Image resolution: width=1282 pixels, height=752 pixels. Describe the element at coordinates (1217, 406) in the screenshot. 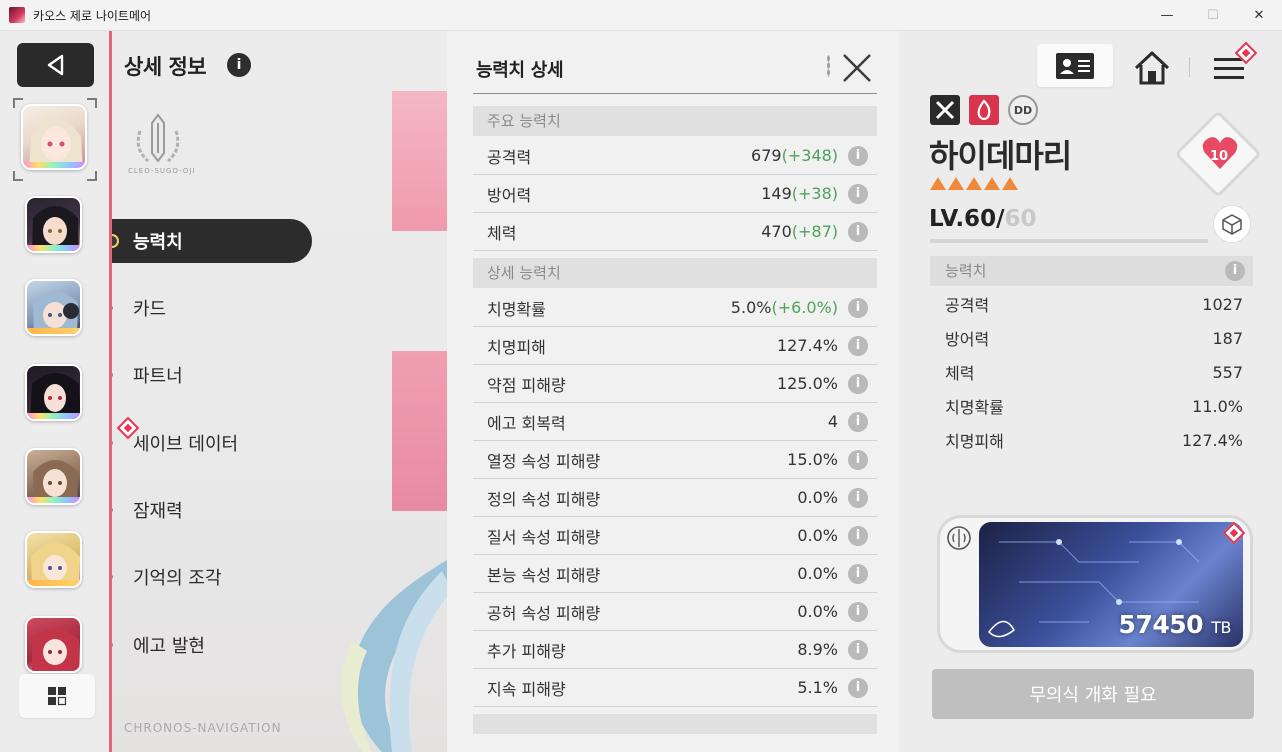

I see `stat-value: 11.0%` at that location.